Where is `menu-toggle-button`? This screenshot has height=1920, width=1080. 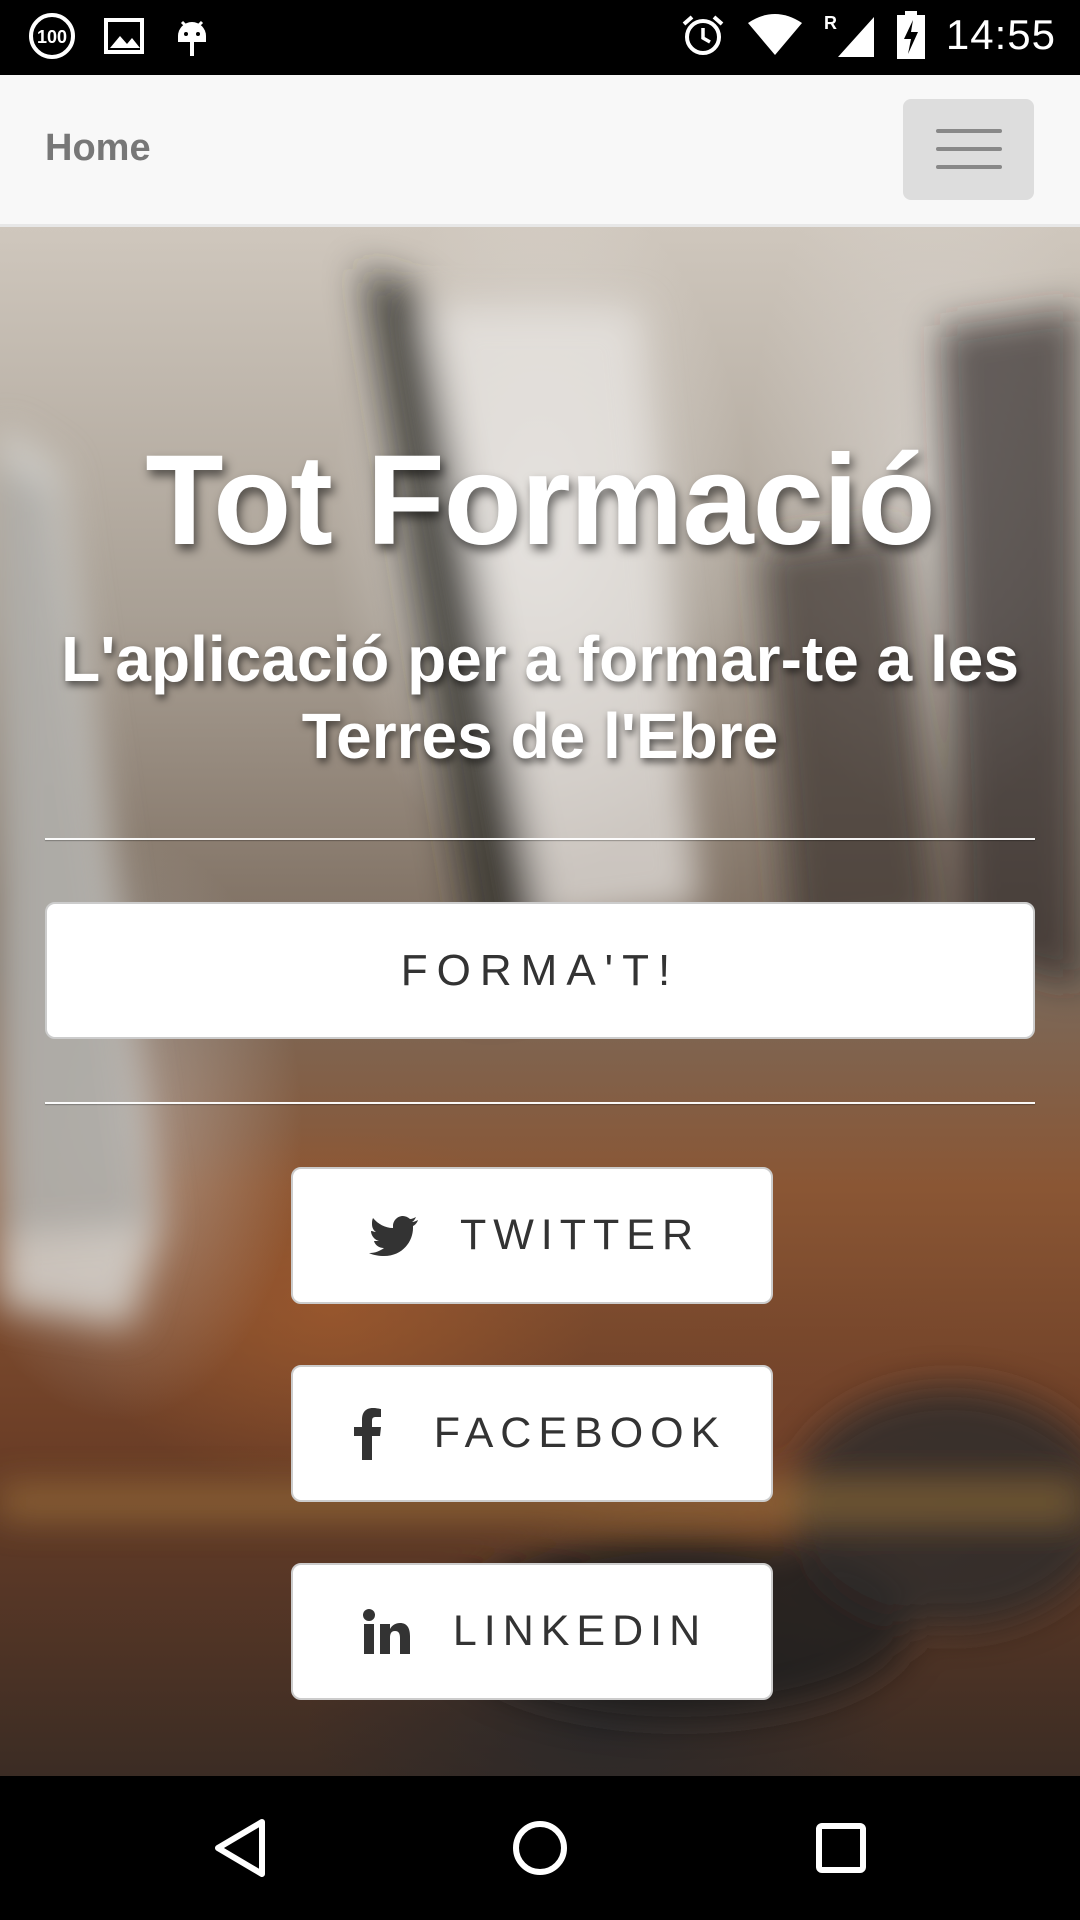
menu-toggle-button is located at coordinates (968, 149).